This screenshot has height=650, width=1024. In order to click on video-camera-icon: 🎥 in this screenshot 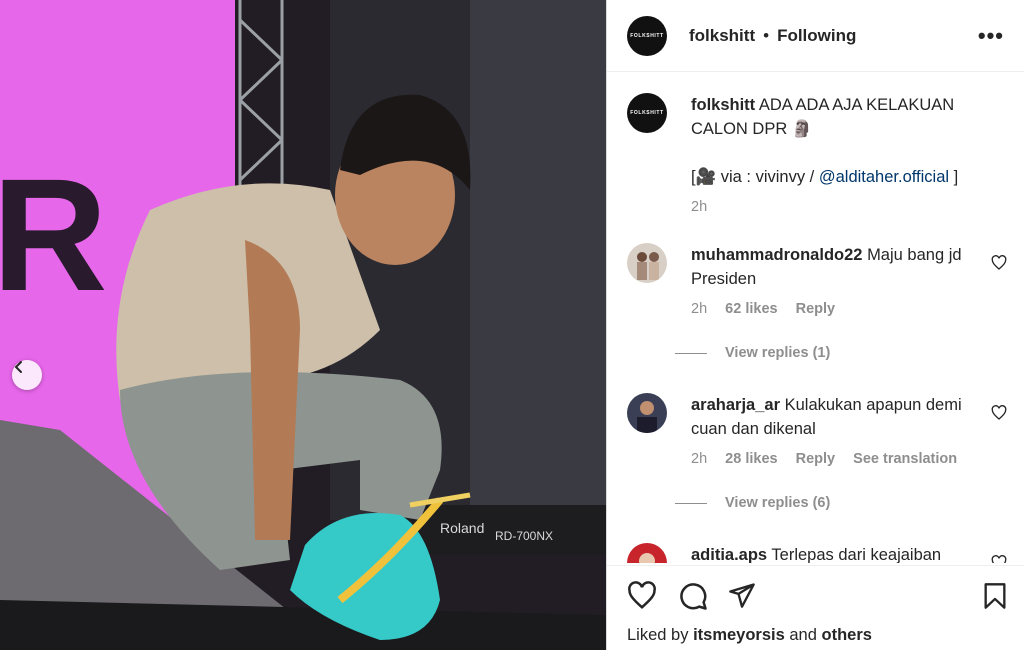, I will do `click(706, 177)`.